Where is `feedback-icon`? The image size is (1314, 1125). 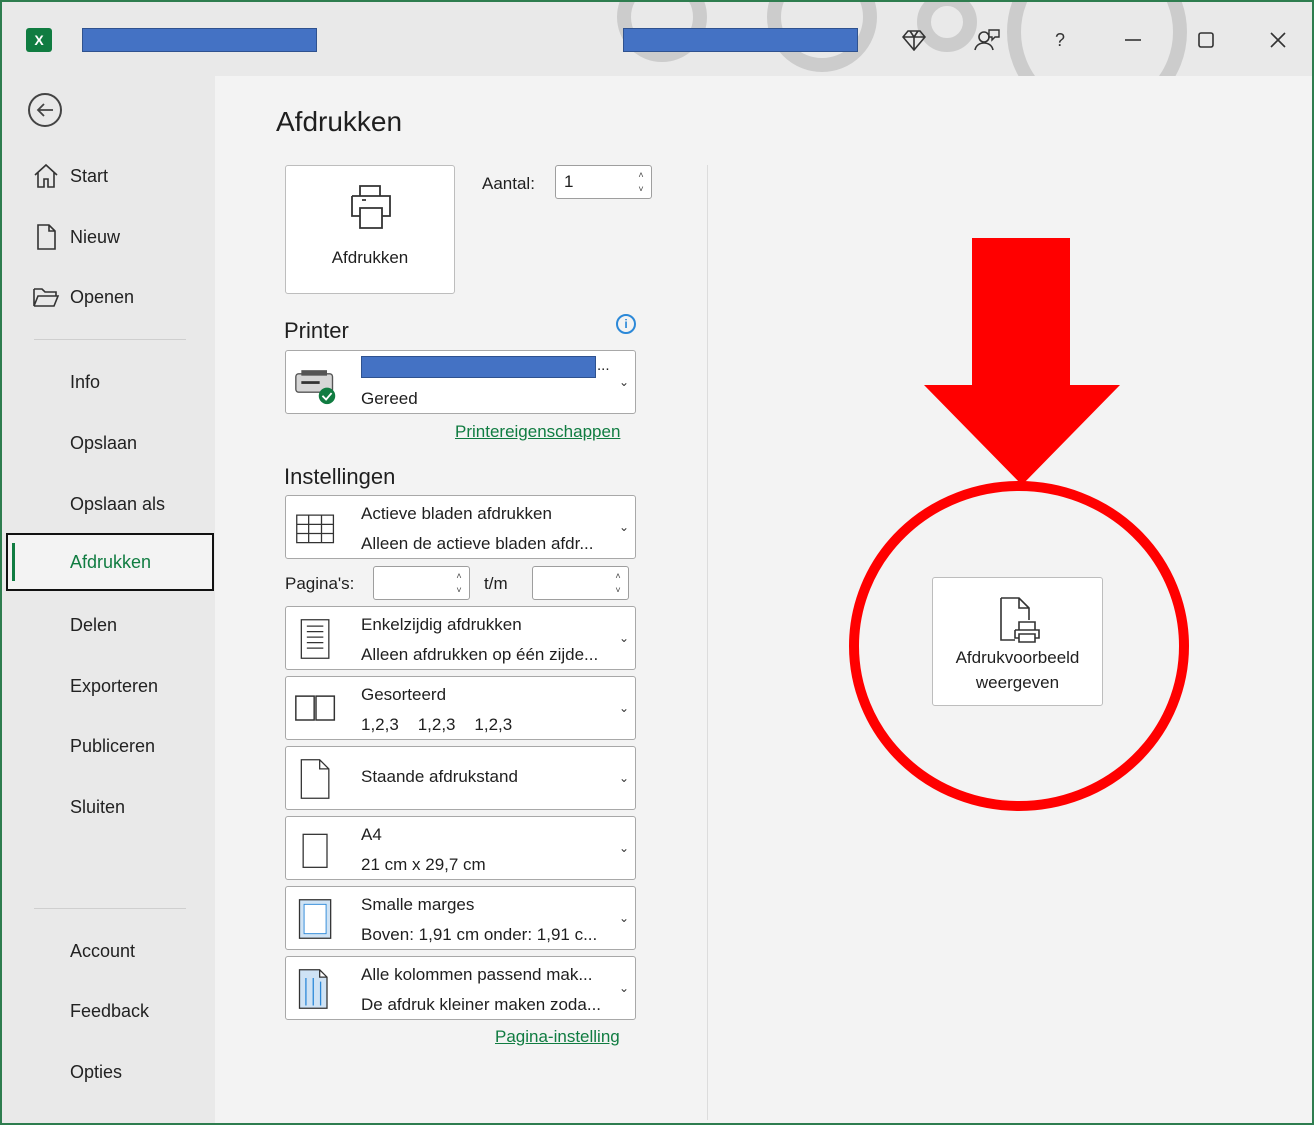
feedback-icon is located at coordinates (987, 40).